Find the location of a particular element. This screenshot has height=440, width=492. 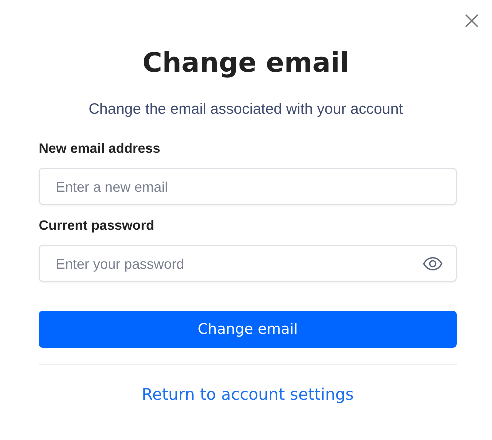

dialog-subtitle: Change the email associated with your account is located at coordinates (246, 110).